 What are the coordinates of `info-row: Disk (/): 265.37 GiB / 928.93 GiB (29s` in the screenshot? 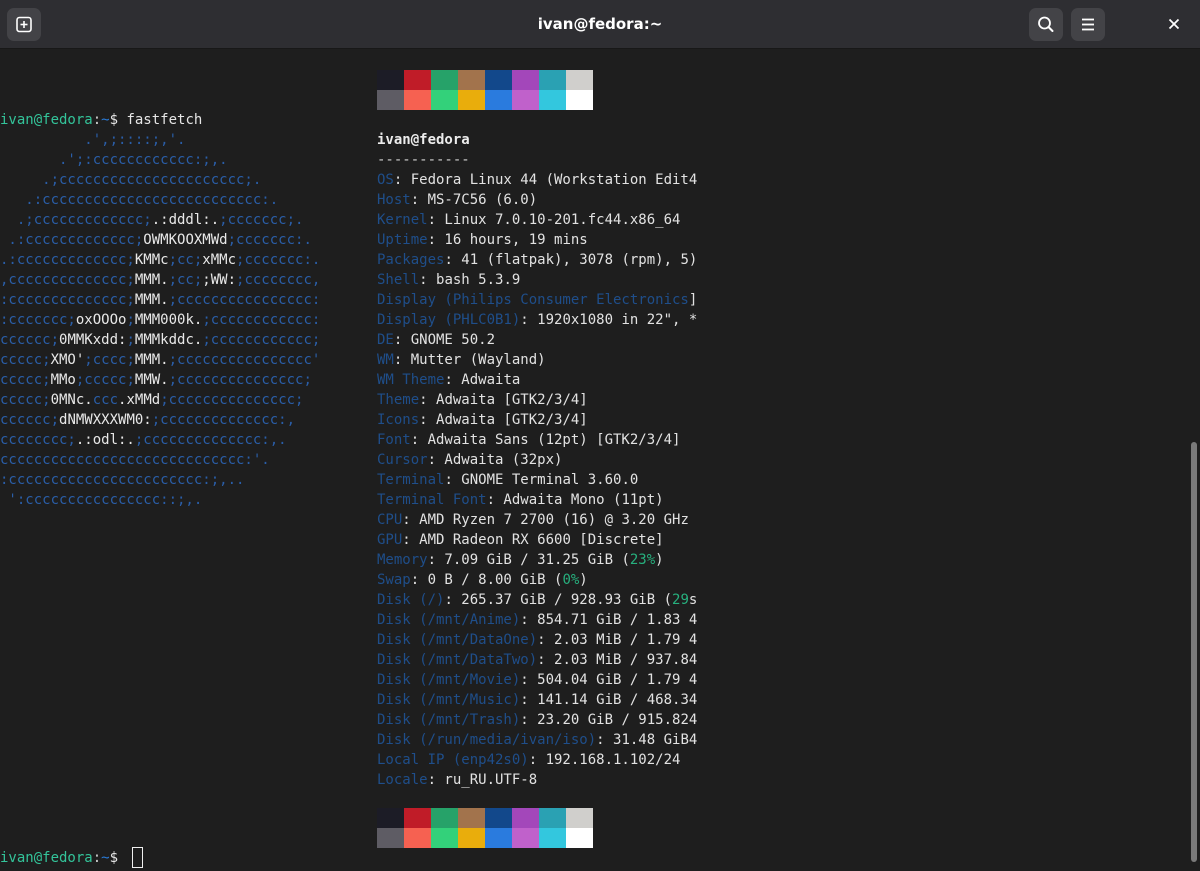 It's located at (537, 600).